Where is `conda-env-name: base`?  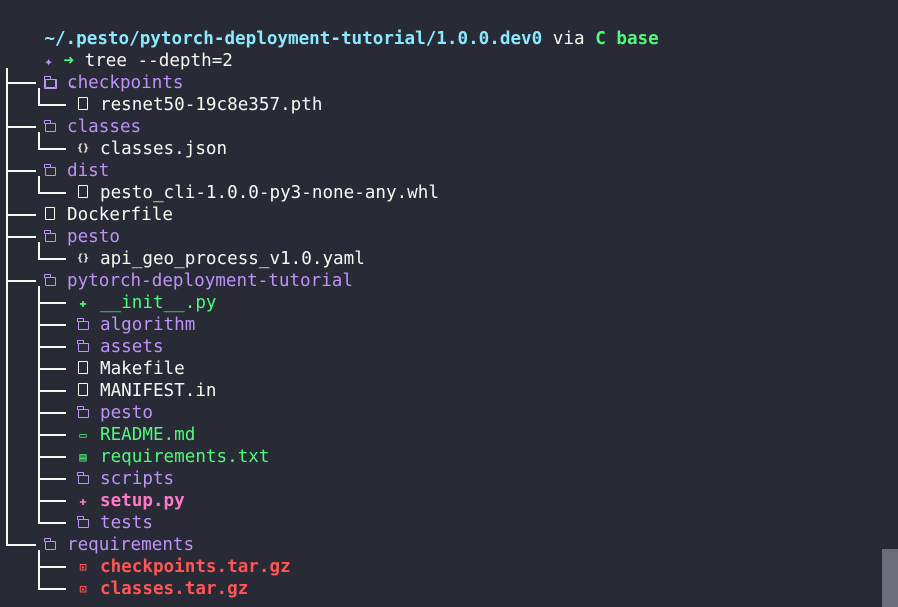
conda-env-name: base is located at coordinates (632, 39).